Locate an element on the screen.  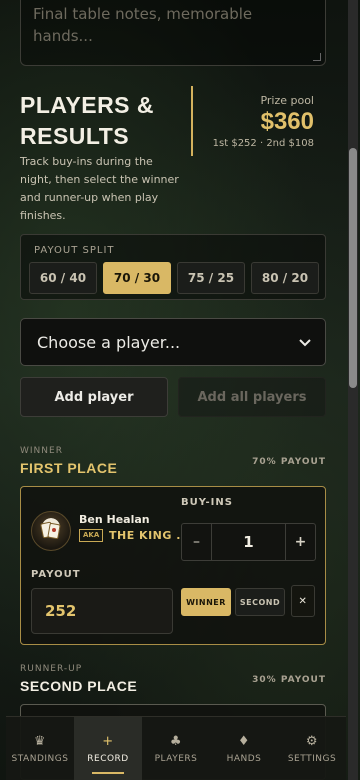
tab-label: HANDS is located at coordinates (244, 758).